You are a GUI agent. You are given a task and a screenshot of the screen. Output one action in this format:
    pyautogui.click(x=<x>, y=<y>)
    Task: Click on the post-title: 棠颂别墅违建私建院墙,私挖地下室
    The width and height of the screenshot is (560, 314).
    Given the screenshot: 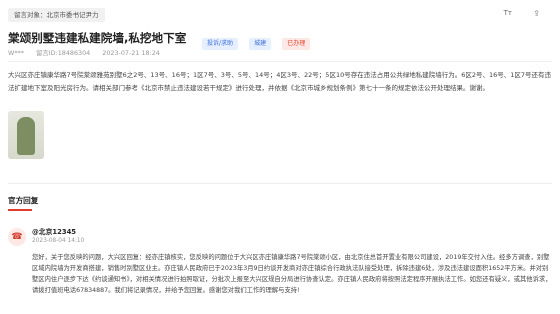 What is the action you would take?
    pyautogui.click(x=97, y=38)
    